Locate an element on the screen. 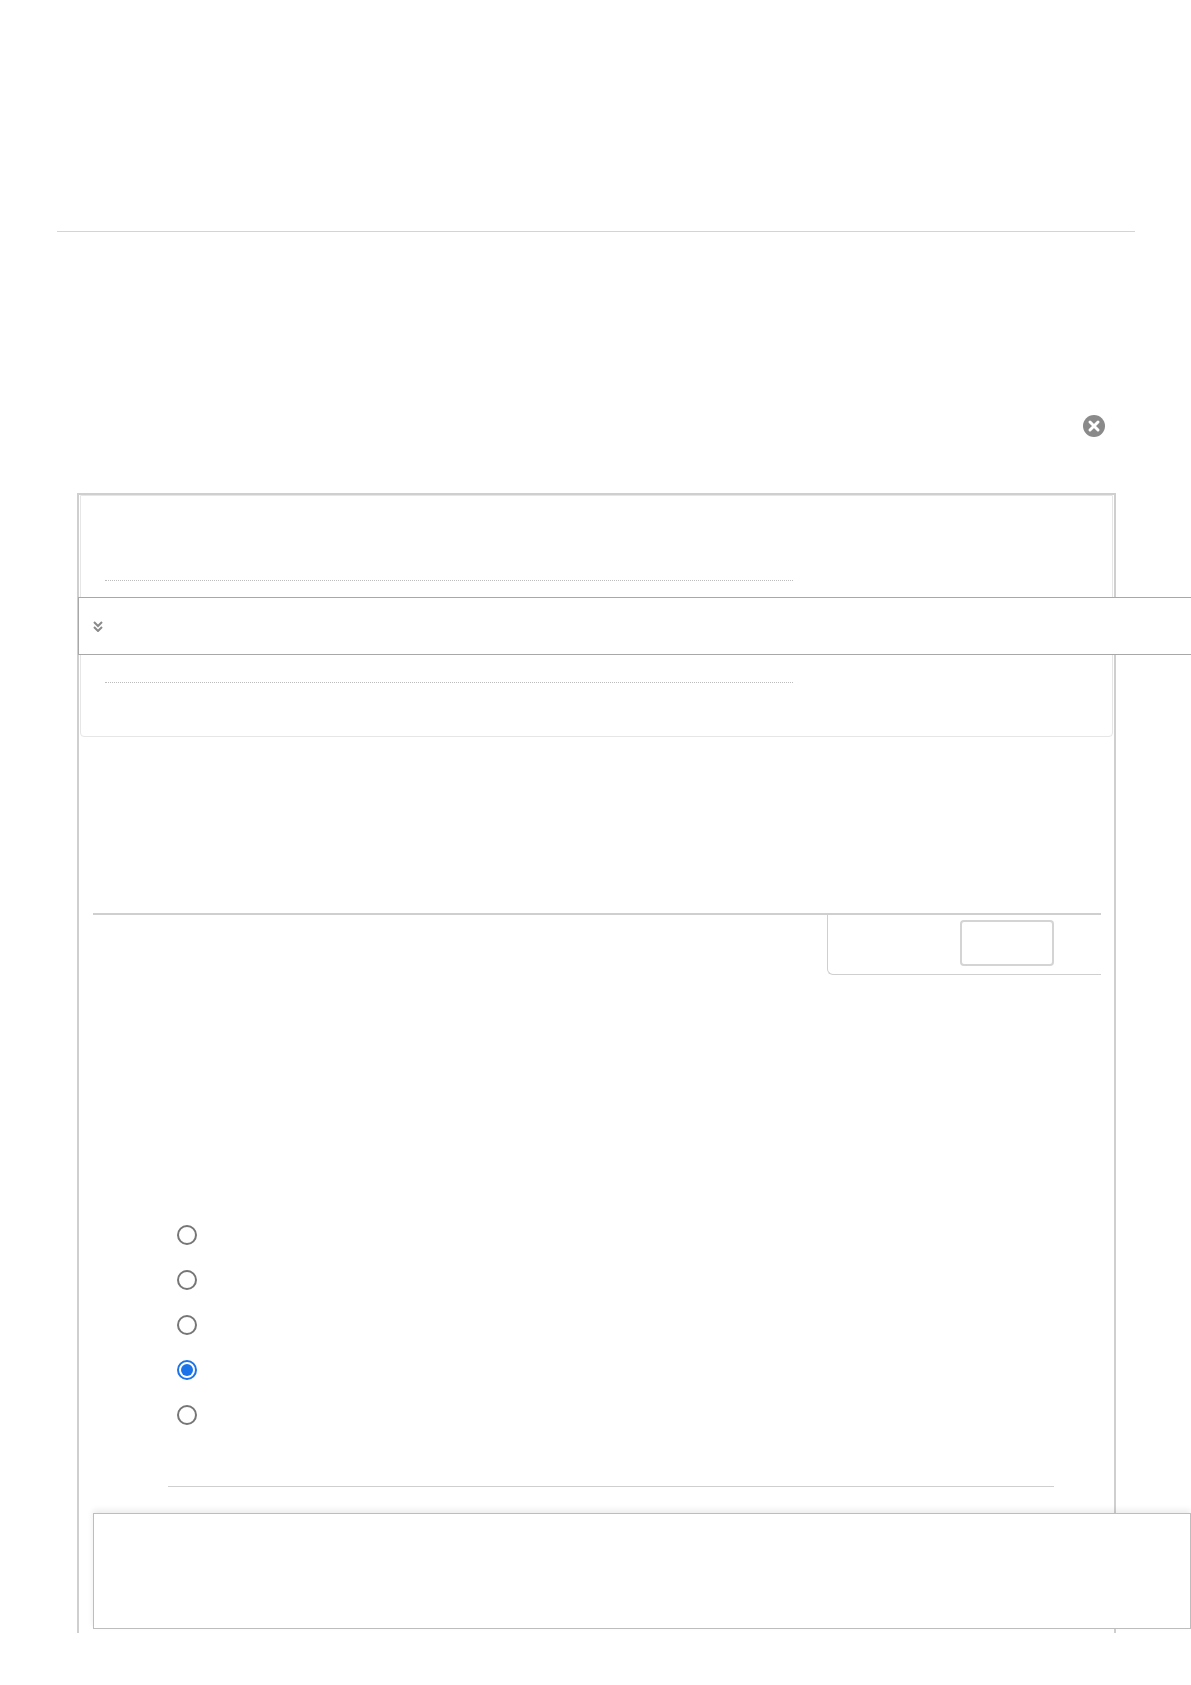 Image resolution: width=1191 pixels, height=1685 pixels. collapse-bar is located at coordinates (634, 626).